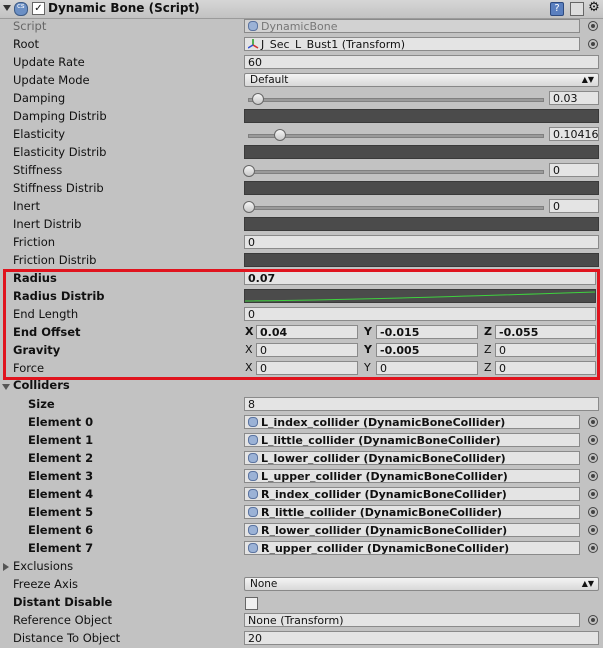 Image resolution: width=603 pixels, height=648 pixels. I want to click on row-damping: Damping 0.03, so click(301, 99).